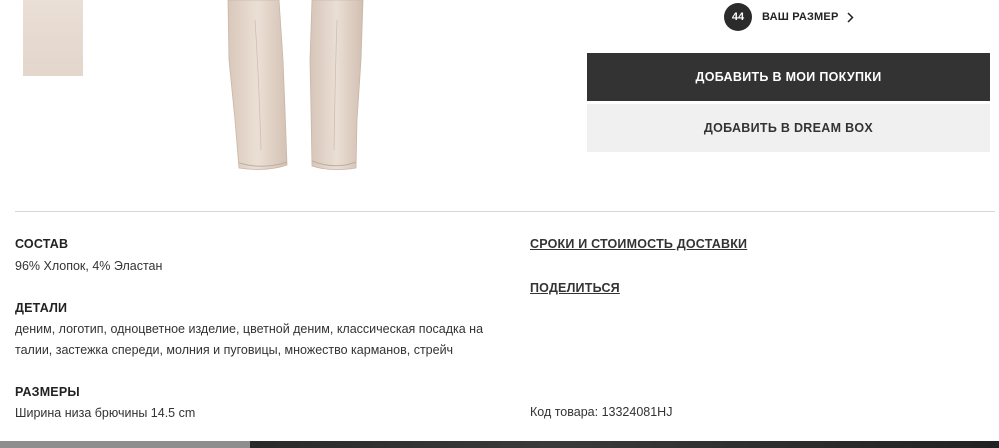 The height and width of the screenshot is (448, 999). I want to click on add-to-dream-box-button: ДОБАВИТЬ В DREAM BOX, so click(788, 128).